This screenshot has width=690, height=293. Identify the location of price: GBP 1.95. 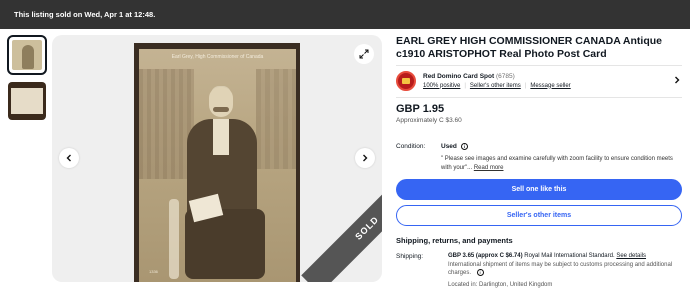
(420, 109).